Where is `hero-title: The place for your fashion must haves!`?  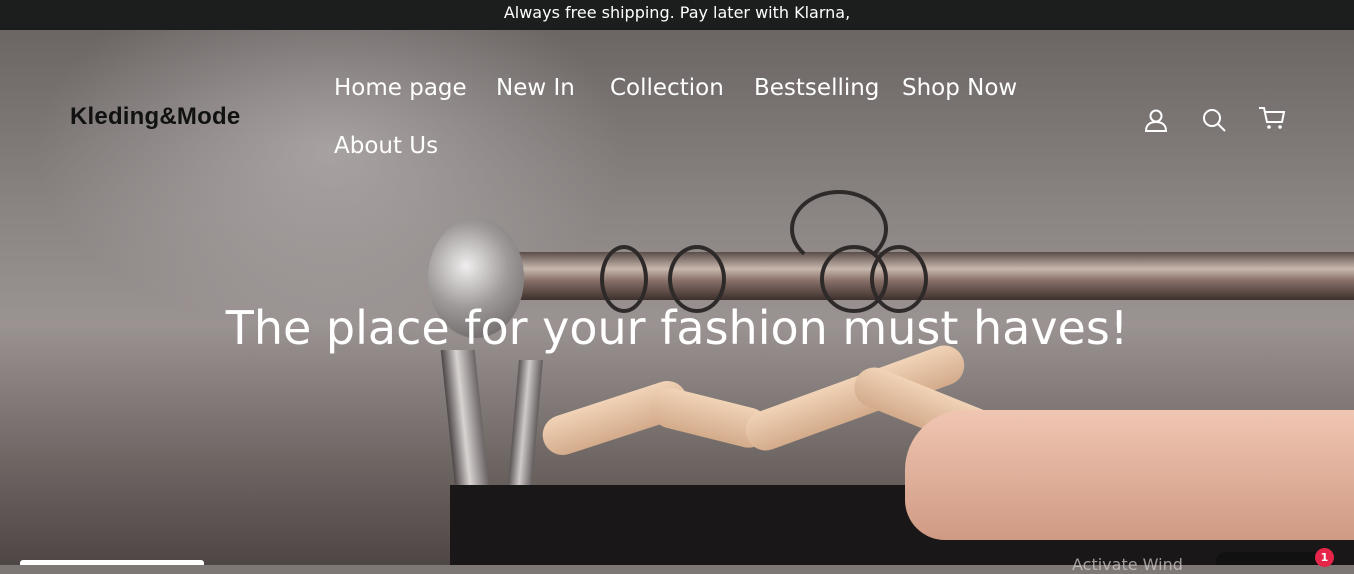
hero-title: The place for your fashion must haves! is located at coordinates (677, 327).